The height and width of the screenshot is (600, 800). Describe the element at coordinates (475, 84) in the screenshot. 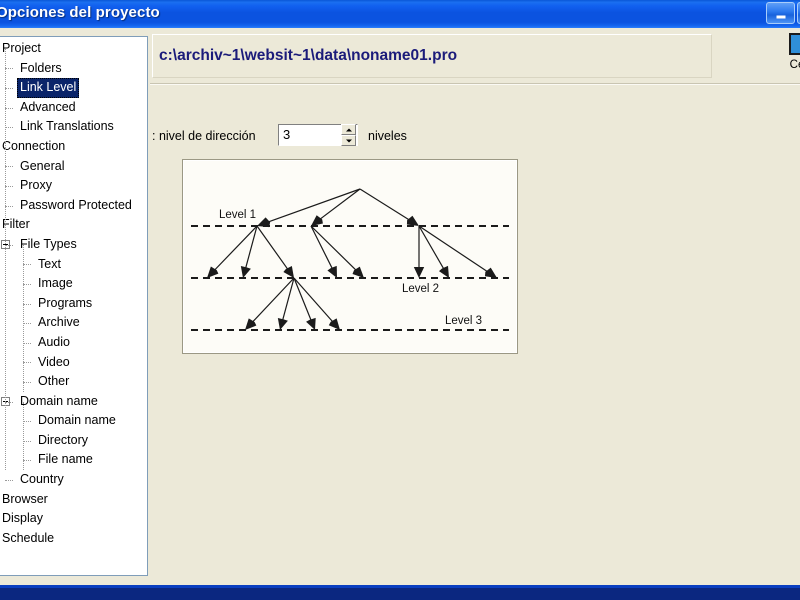

I see `toolbar-divider-highlight` at that location.